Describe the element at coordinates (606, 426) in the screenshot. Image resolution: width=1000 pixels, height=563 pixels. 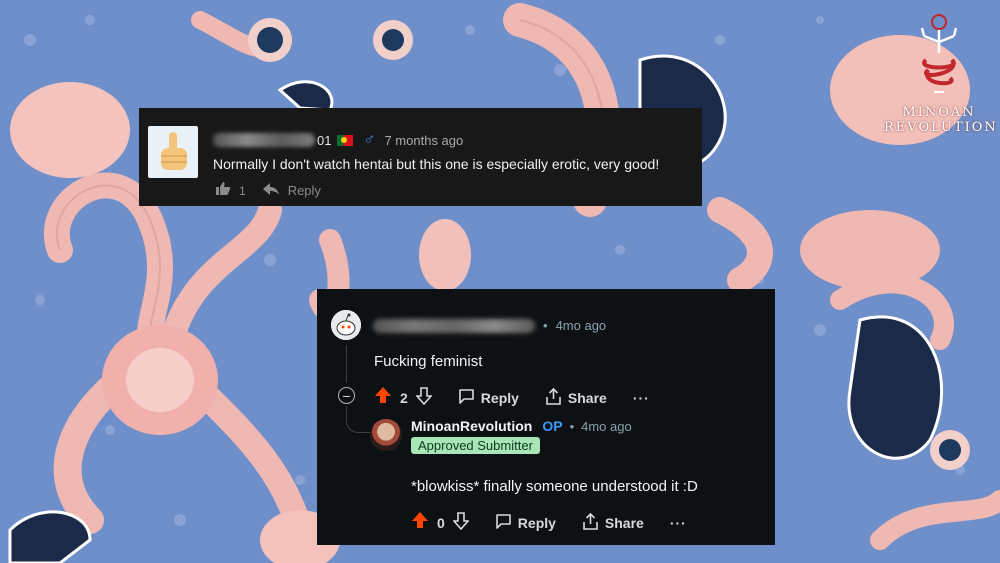
I see `reply-time: 4mo ago` at that location.